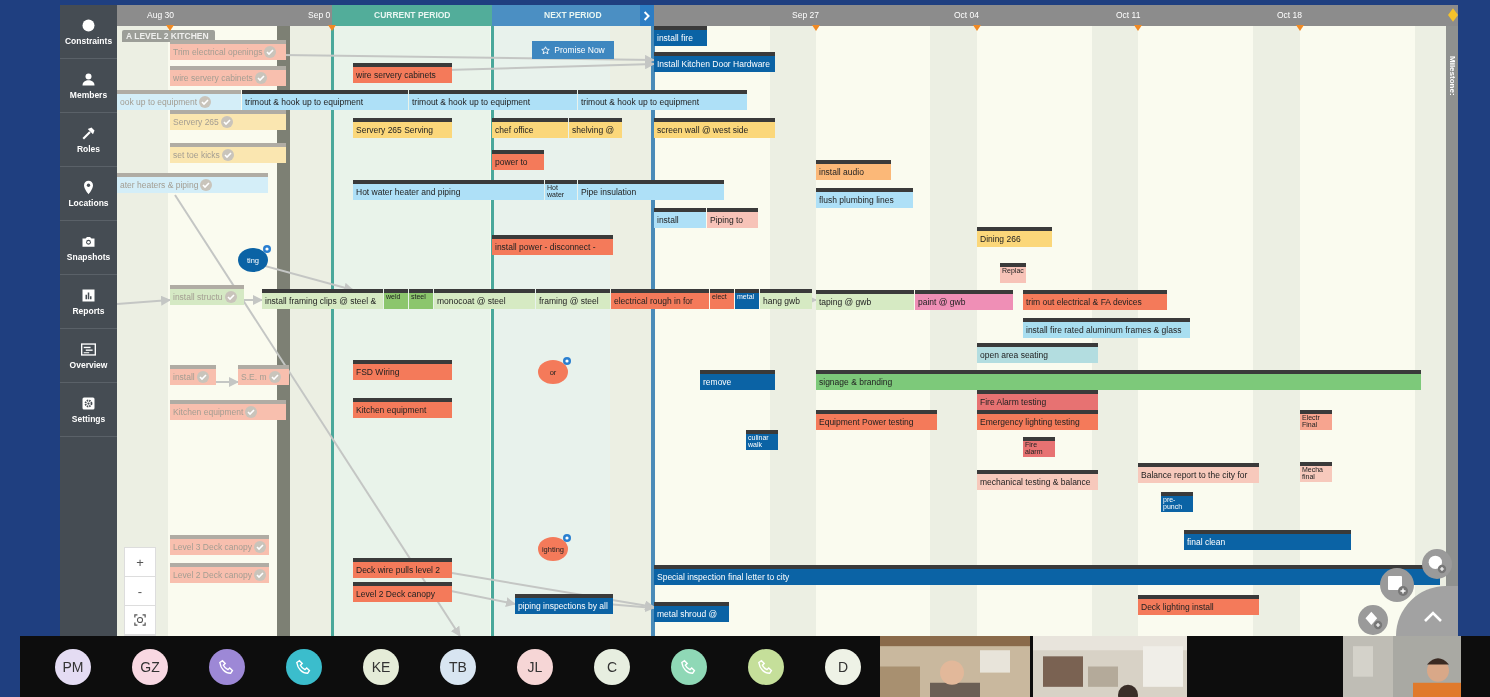  Describe the element at coordinates (402, 370) in the screenshot. I see `task-card: FSD Wiring` at that location.